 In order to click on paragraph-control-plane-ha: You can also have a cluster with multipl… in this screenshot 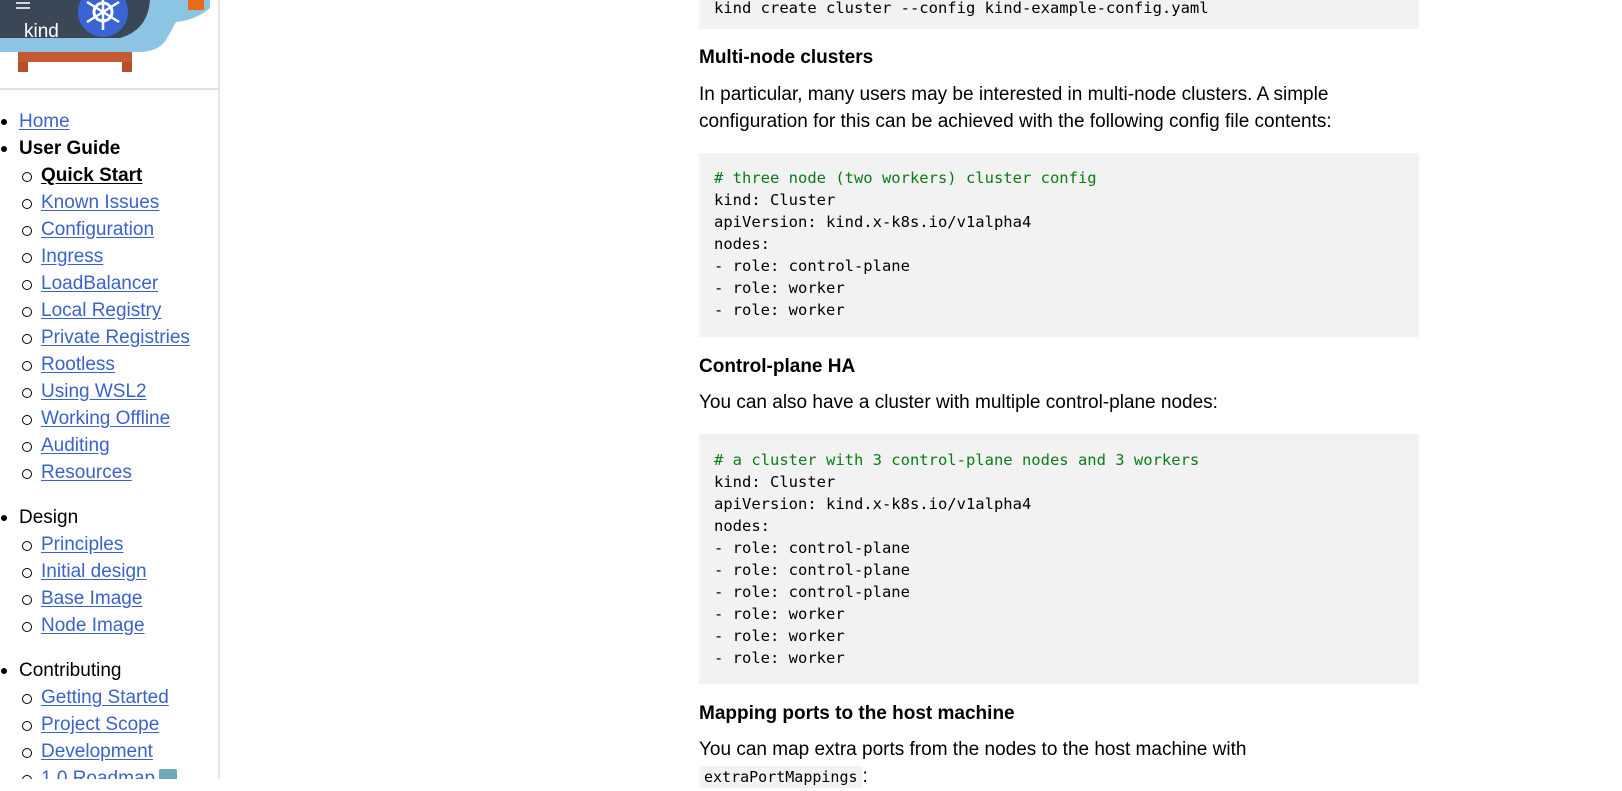, I will do `click(958, 402)`.